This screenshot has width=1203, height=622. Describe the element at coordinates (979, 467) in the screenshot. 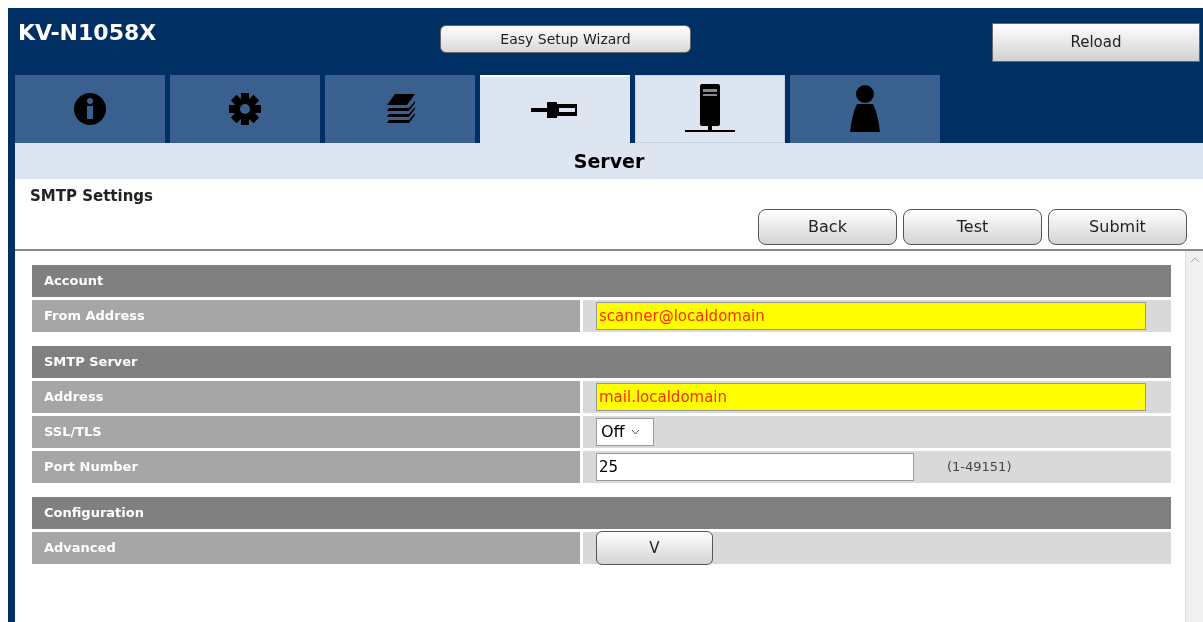

I see `range-hint: (1-49151)` at that location.